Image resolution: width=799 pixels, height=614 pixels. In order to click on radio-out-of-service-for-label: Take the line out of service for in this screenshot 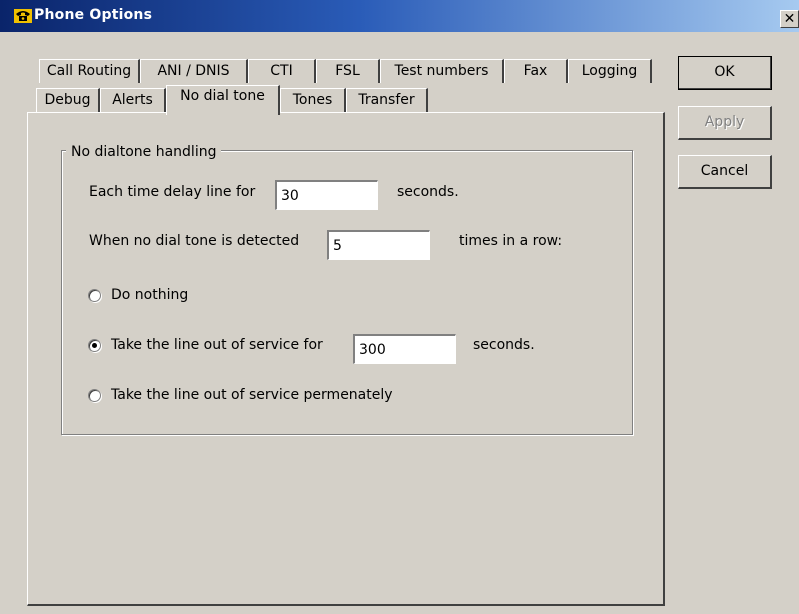, I will do `click(217, 345)`.